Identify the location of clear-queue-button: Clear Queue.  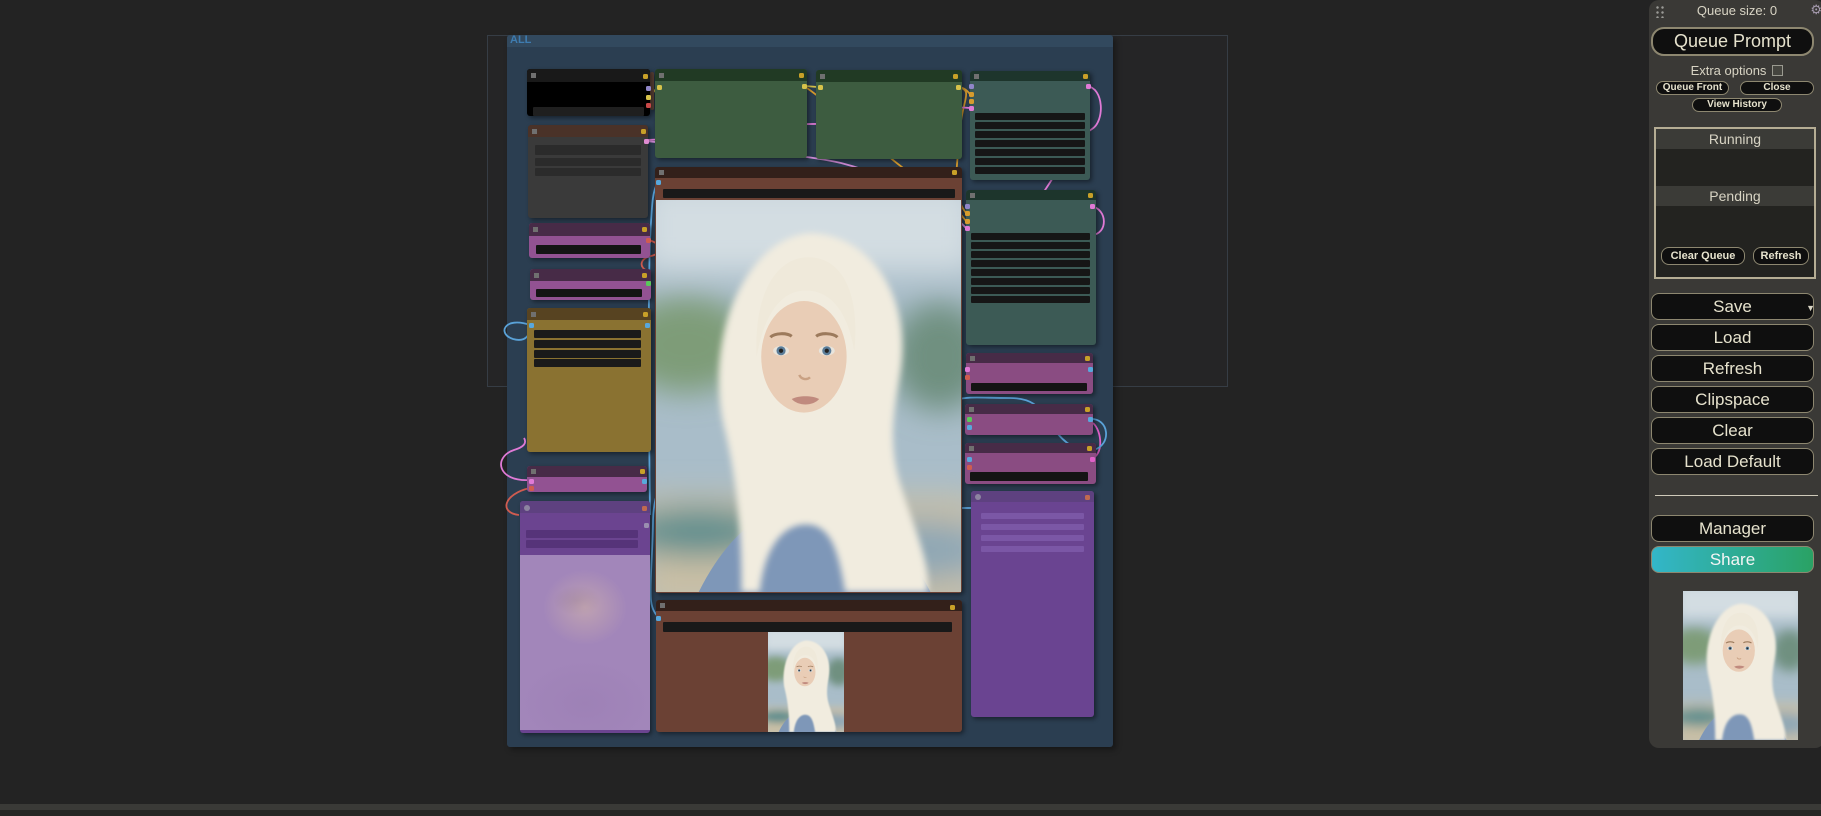
(1703, 256).